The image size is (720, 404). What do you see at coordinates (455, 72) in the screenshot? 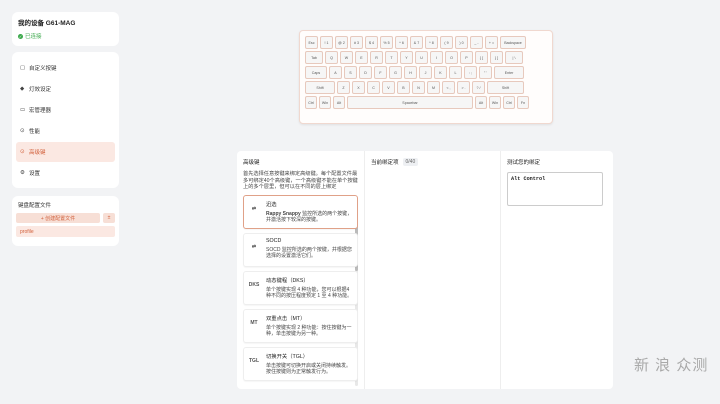
I see `keyboard-key: L` at bounding box center [455, 72].